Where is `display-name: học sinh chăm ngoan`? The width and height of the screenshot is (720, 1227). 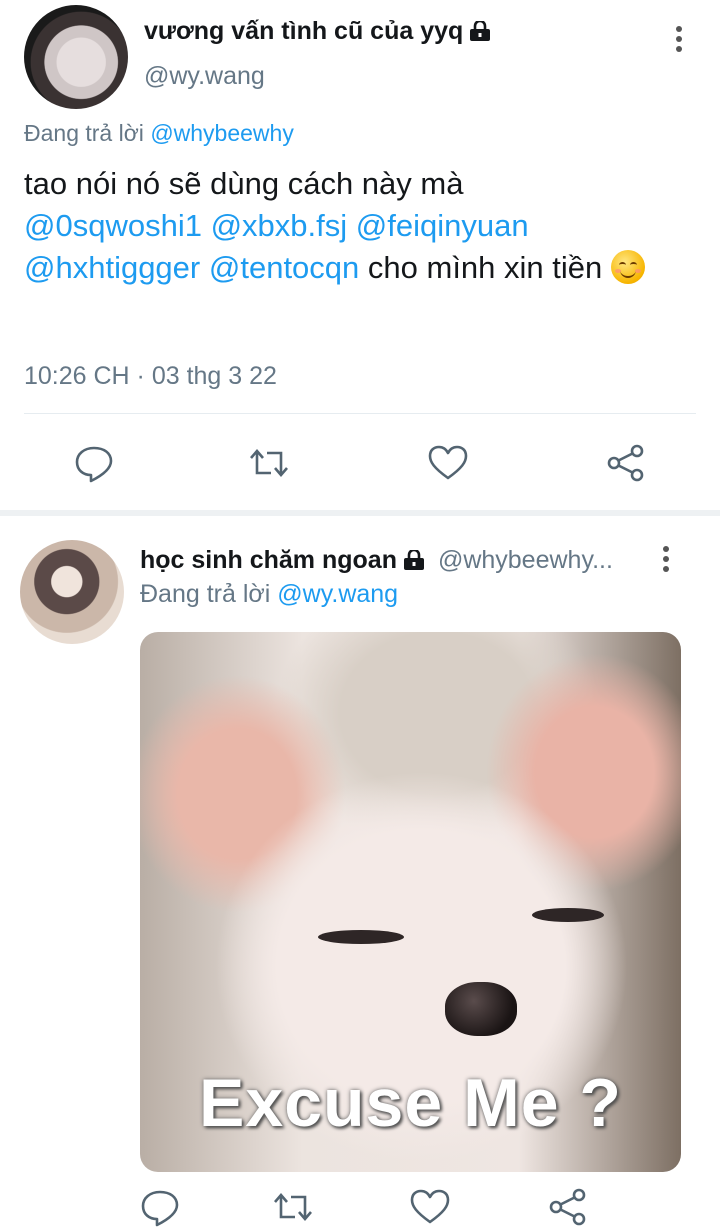
display-name: học sinh chăm ngoan is located at coordinates (282, 560).